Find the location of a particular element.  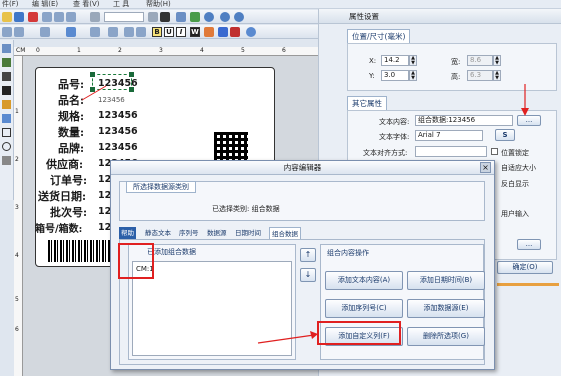

highlight-icon is located at coordinates (235, 32).